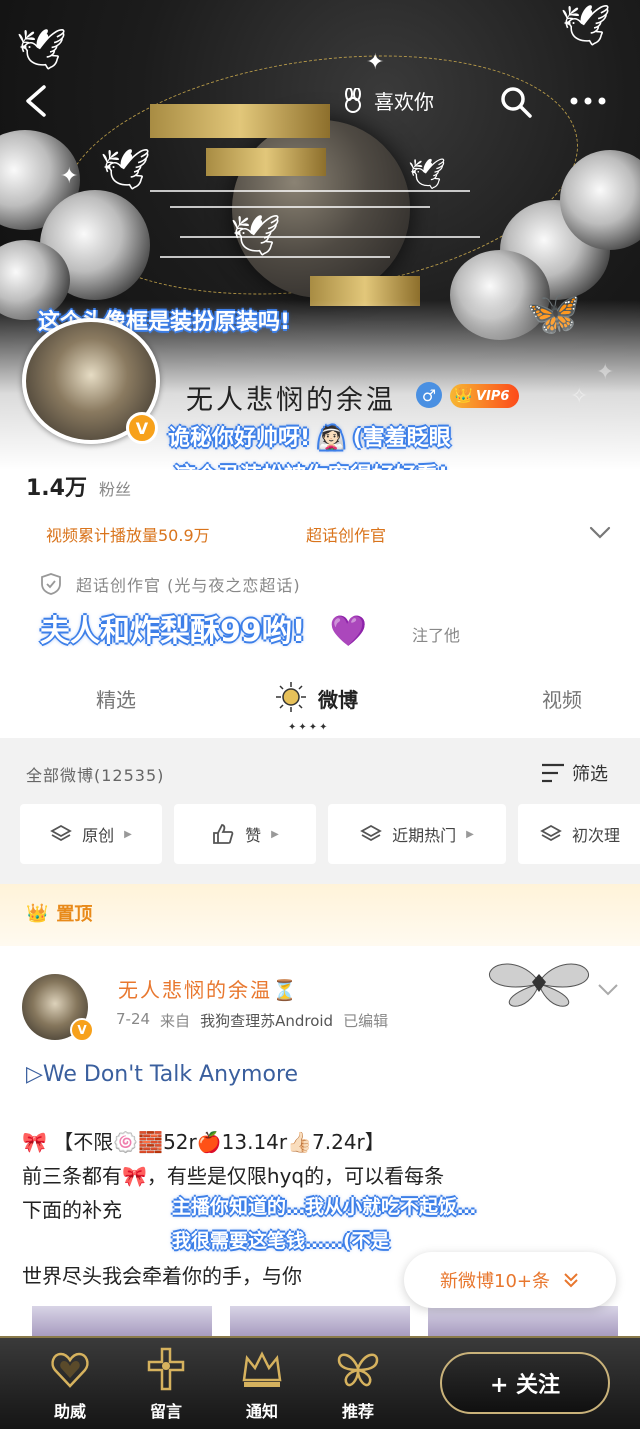  I want to click on filter-icon, so click(553, 773).